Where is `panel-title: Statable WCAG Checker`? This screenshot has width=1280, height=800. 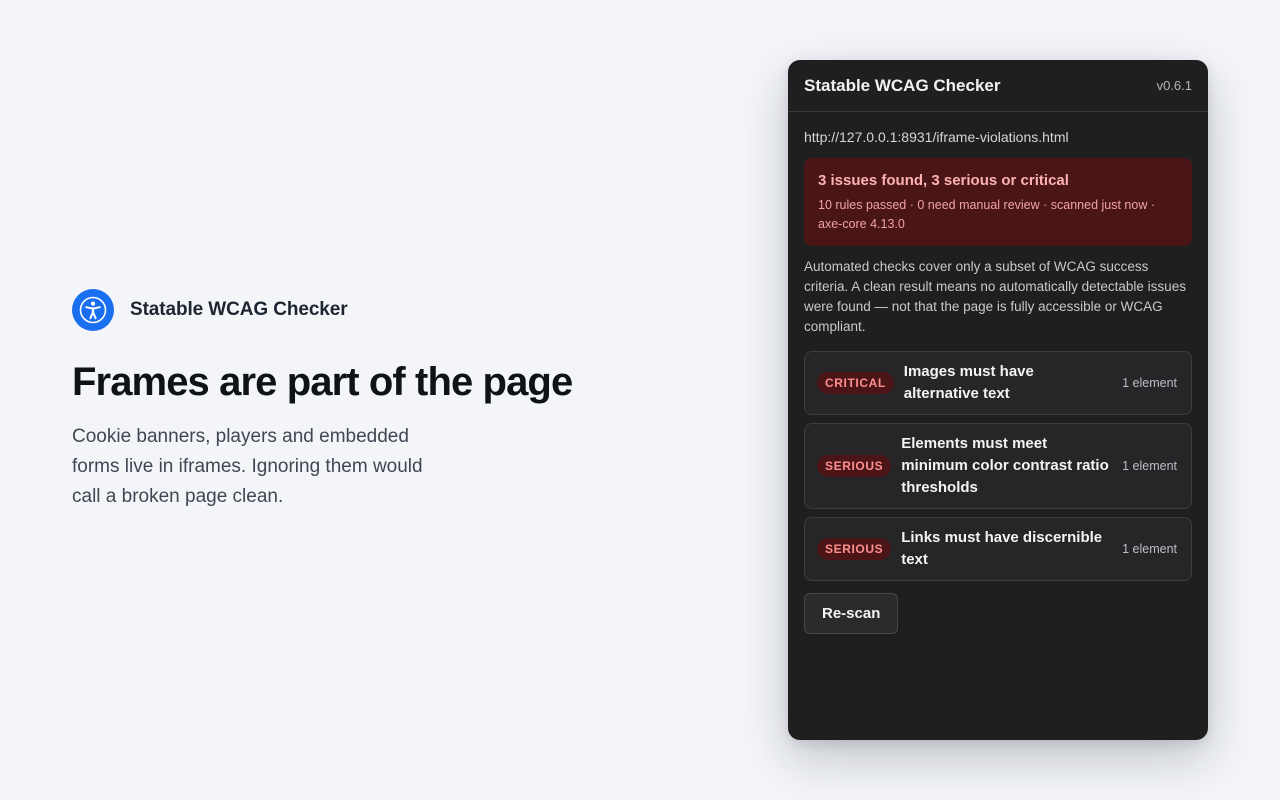 panel-title: Statable WCAG Checker is located at coordinates (902, 85).